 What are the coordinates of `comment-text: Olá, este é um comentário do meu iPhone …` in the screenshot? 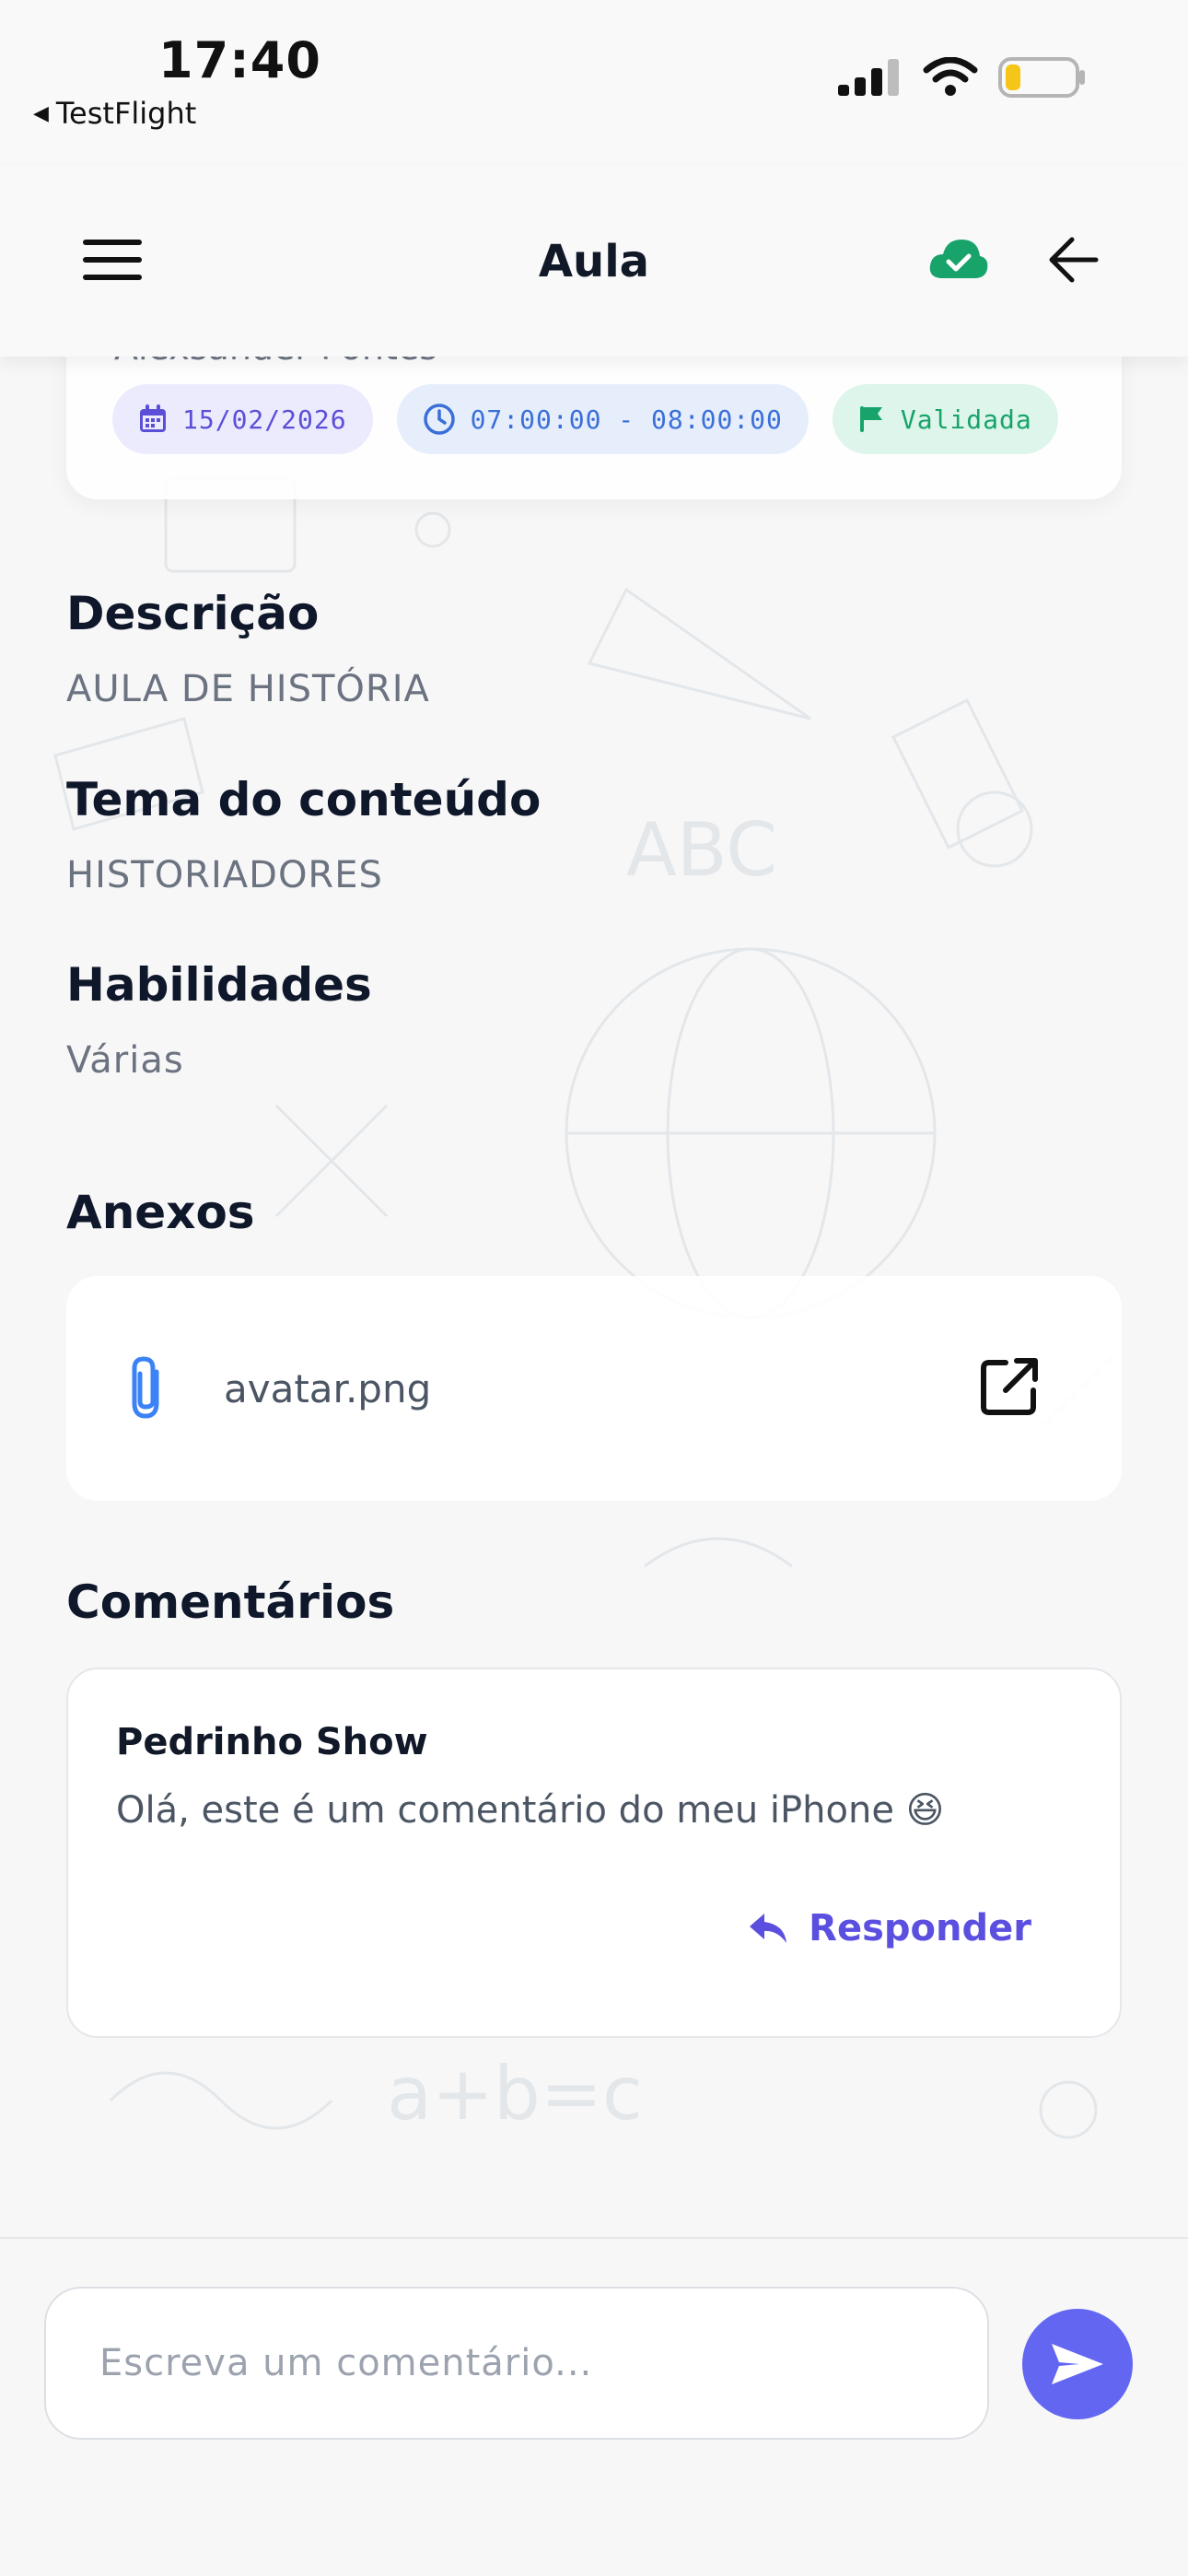 It's located at (530, 1810).